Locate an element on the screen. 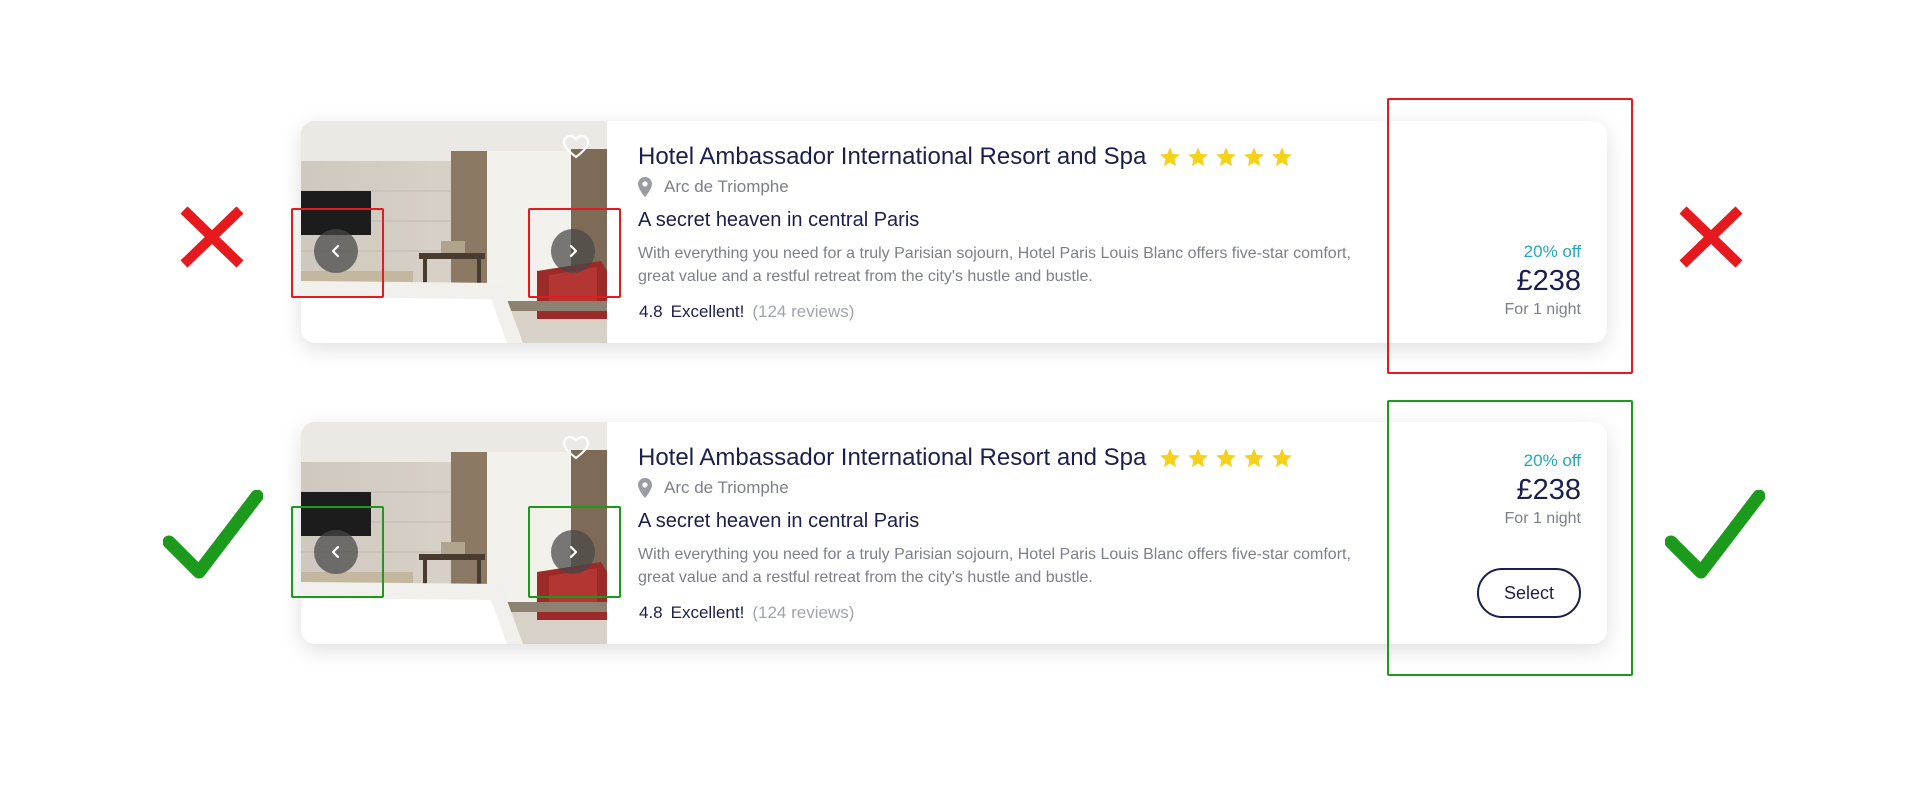 The image size is (1920, 788). wrong-highlight-prev-button is located at coordinates (337, 253).